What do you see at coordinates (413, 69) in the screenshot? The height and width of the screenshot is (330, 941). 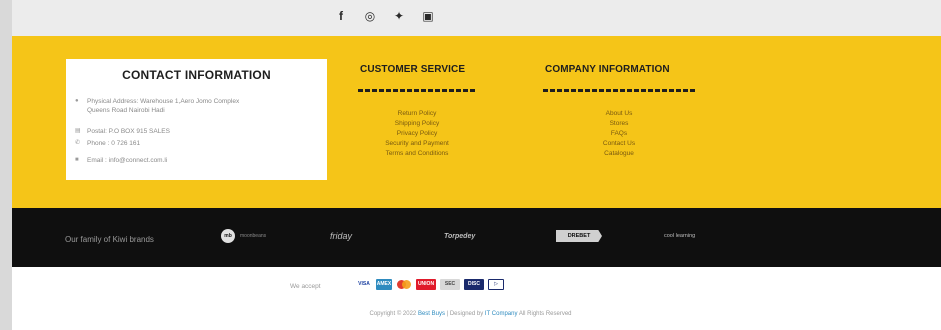 I see `customer-service-title: CUSTOMER SERVICE` at bounding box center [413, 69].